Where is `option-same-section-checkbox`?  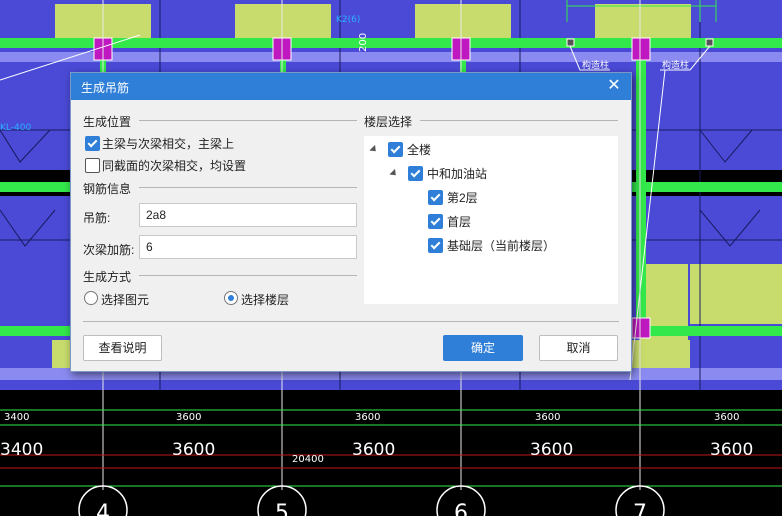 option-same-section-checkbox is located at coordinates (92, 165).